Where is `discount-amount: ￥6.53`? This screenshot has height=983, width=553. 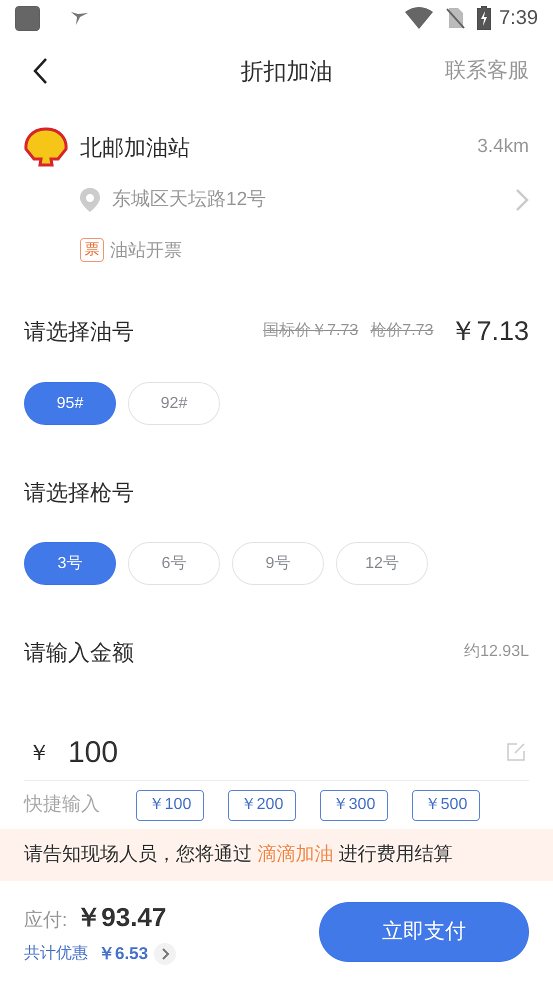
discount-amount: ￥6.53 is located at coordinates (123, 953).